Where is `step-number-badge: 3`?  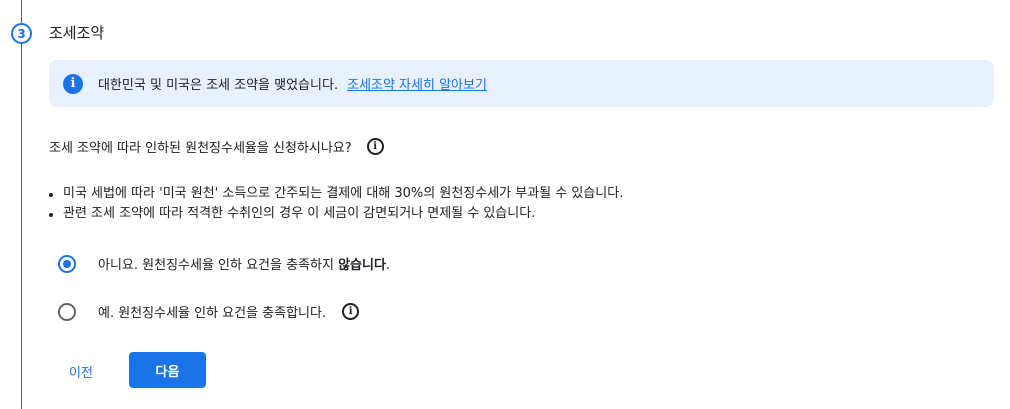 step-number-badge: 3 is located at coordinates (21, 33).